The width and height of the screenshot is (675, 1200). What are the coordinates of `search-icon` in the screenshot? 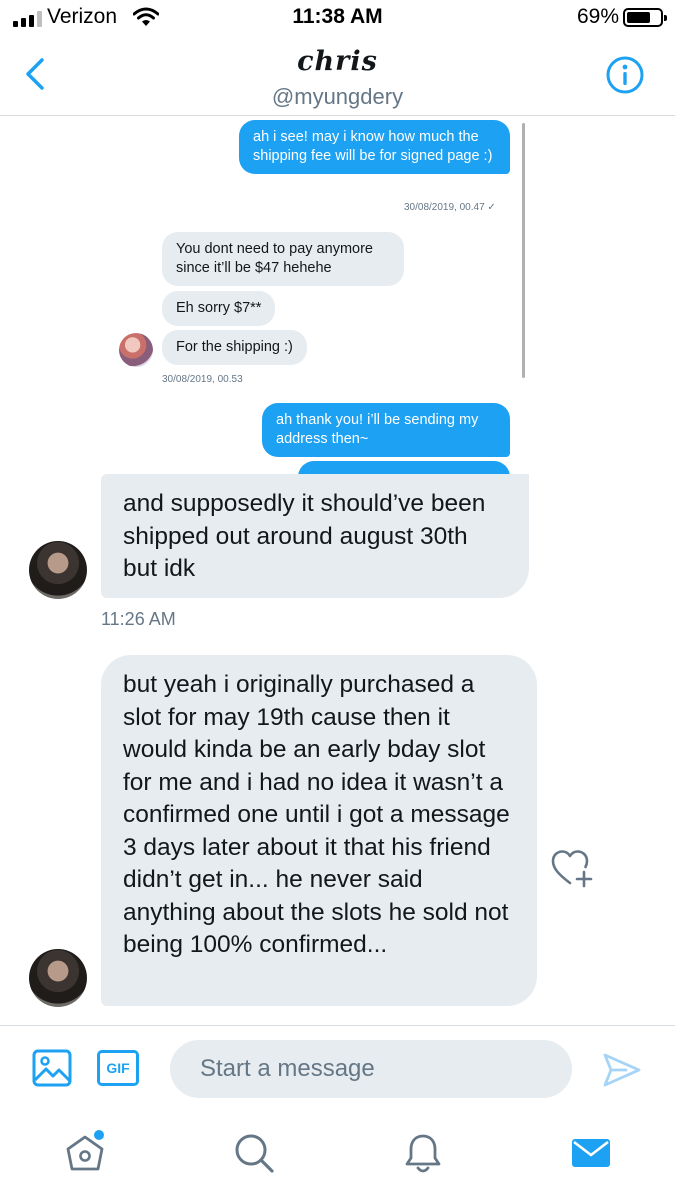 It's located at (254, 1153).